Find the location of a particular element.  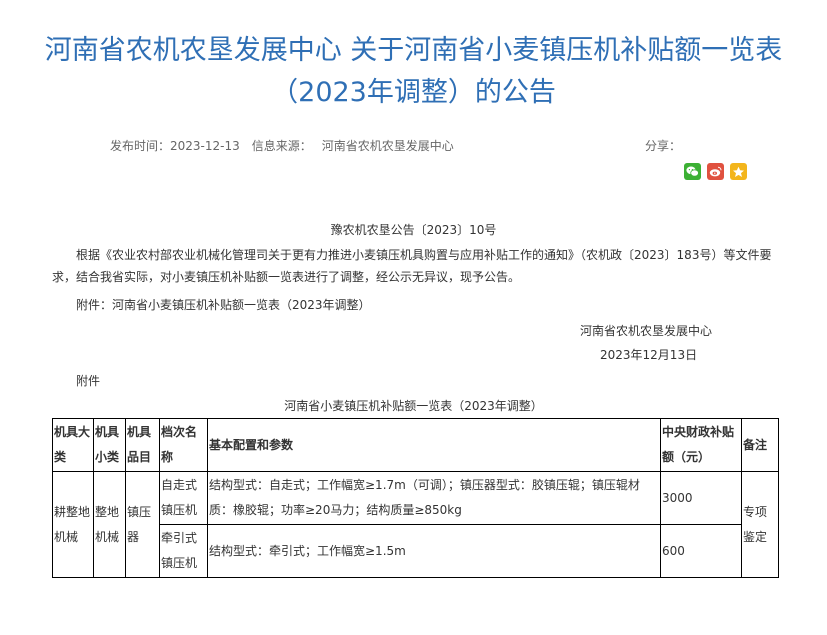

header-cell: 档次名称 is located at coordinates (183, 445).